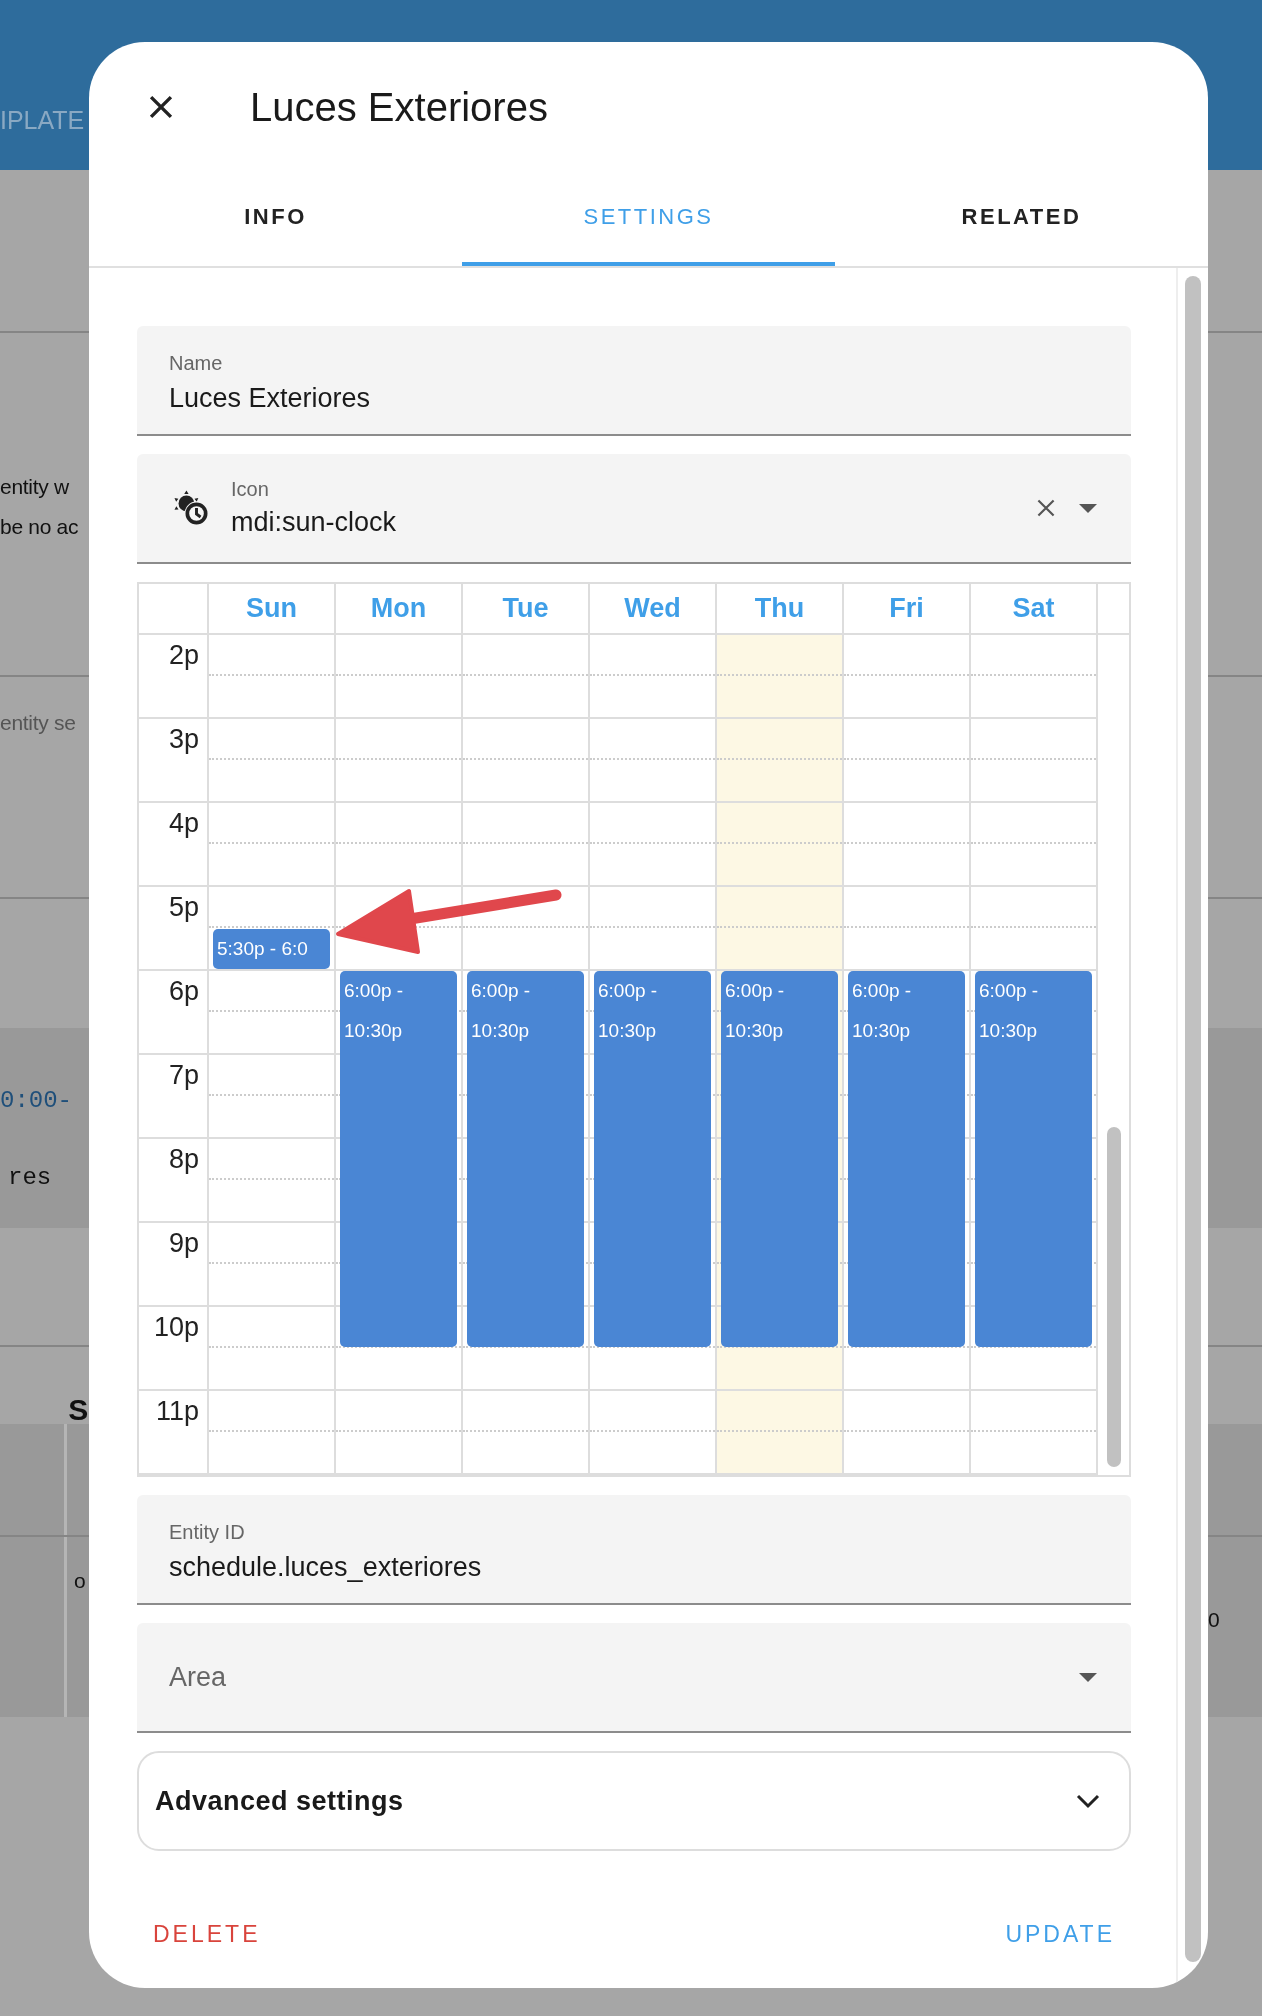  I want to click on field-value: mdi:sun-clock, so click(314, 522).